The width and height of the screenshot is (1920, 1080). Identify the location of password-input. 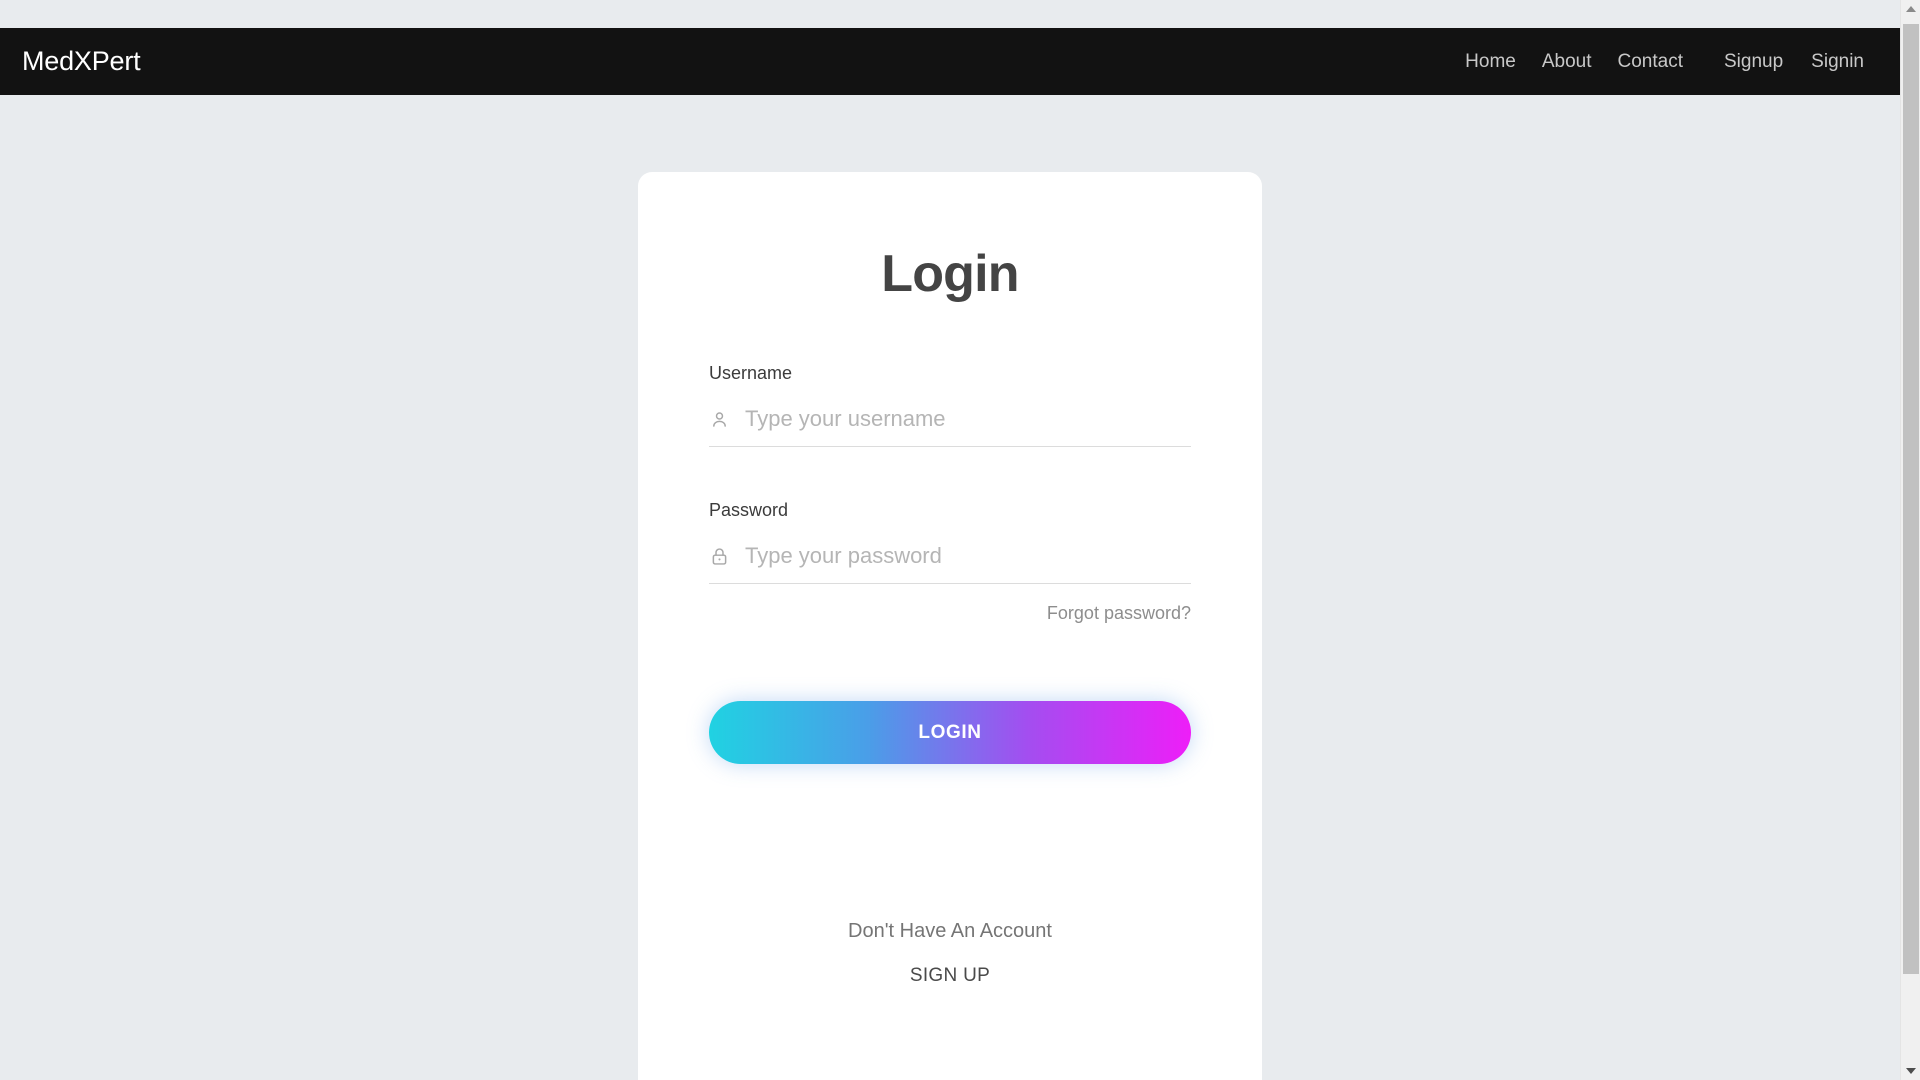
(965, 556).